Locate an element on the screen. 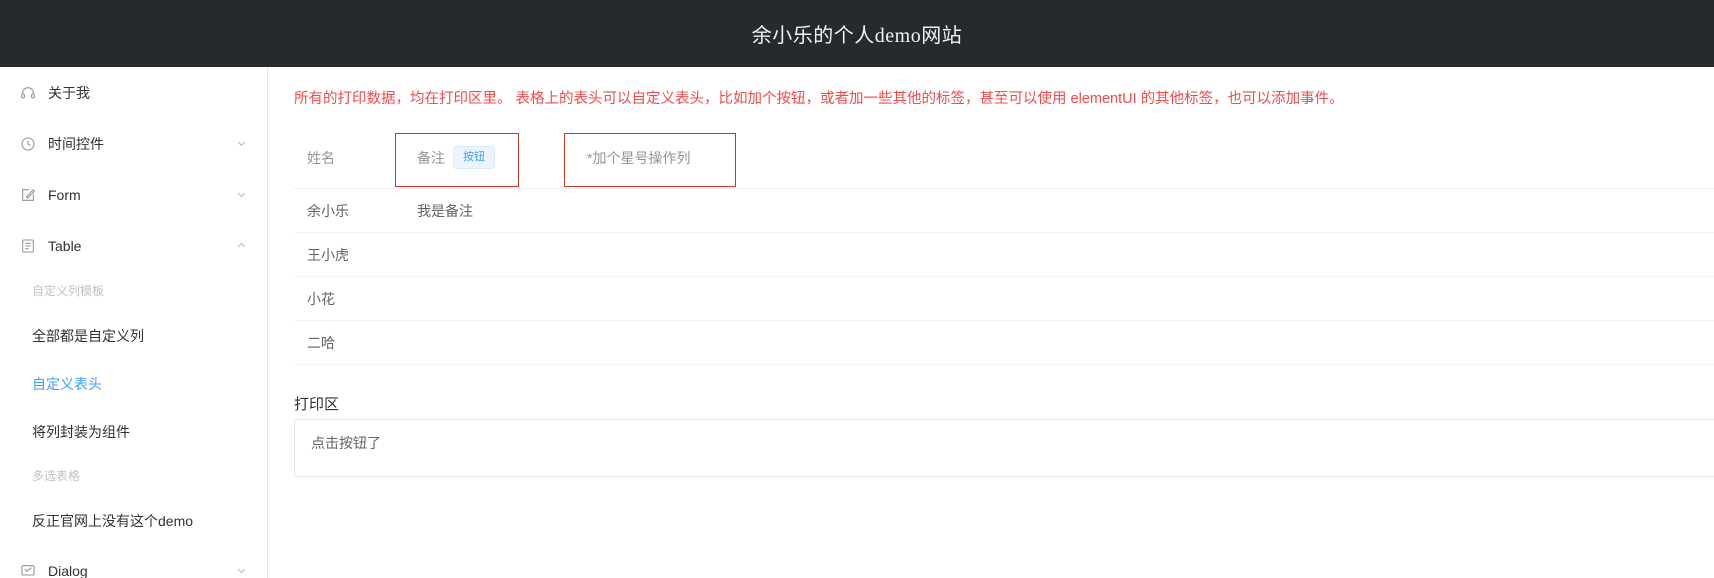 The height and width of the screenshot is (578, 1714). dialog-icon is located at coordinates (28, 569).